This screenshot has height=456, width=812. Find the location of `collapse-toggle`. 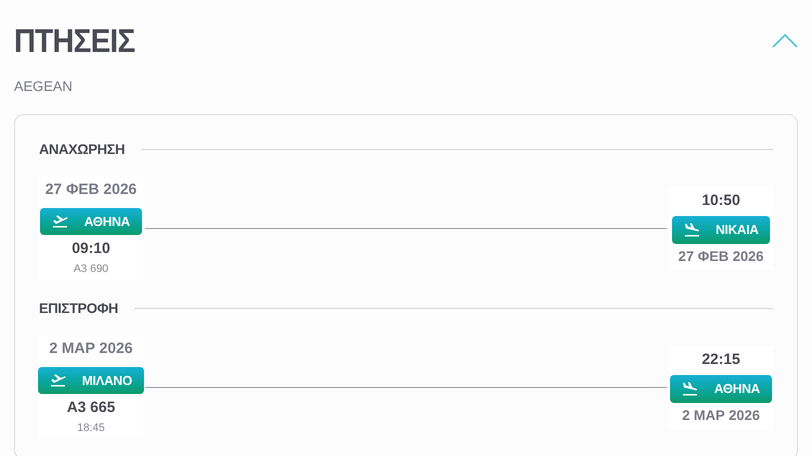

collapse-toggle is located at coordinates (785, 41).